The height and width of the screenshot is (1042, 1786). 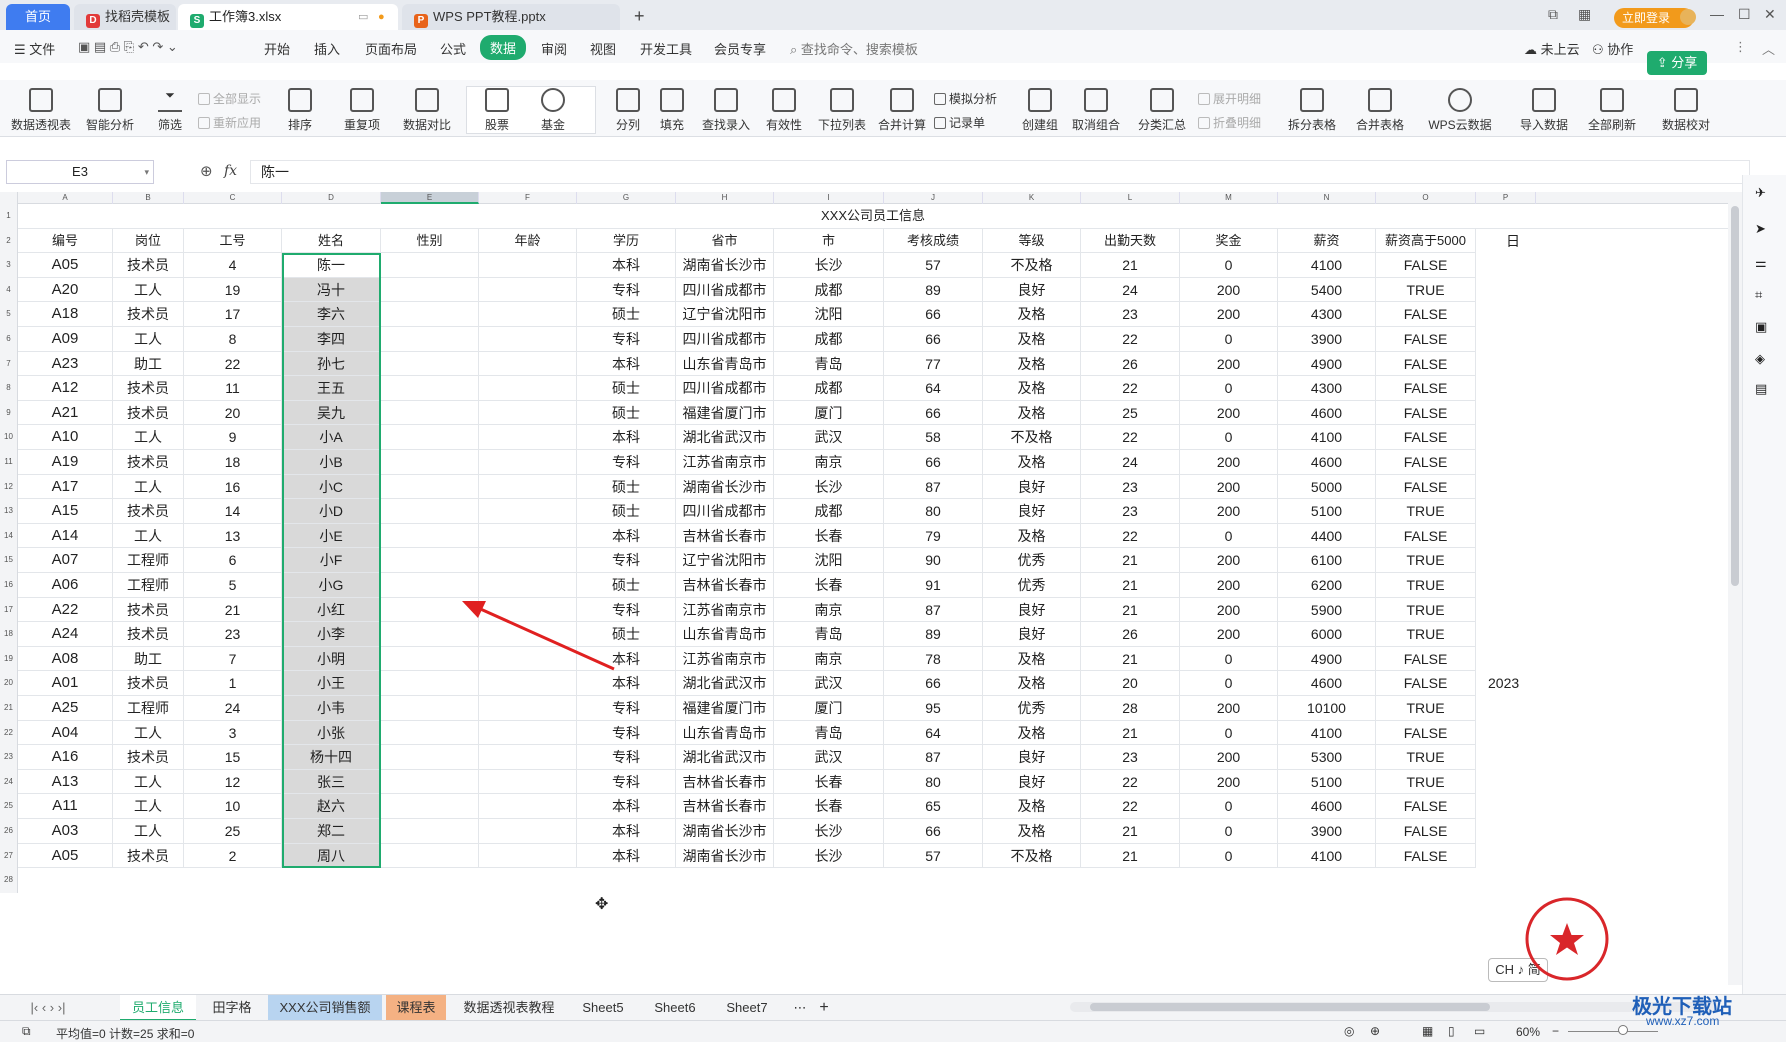 I want to click on row-header: 3, so click(x=9, y=265).